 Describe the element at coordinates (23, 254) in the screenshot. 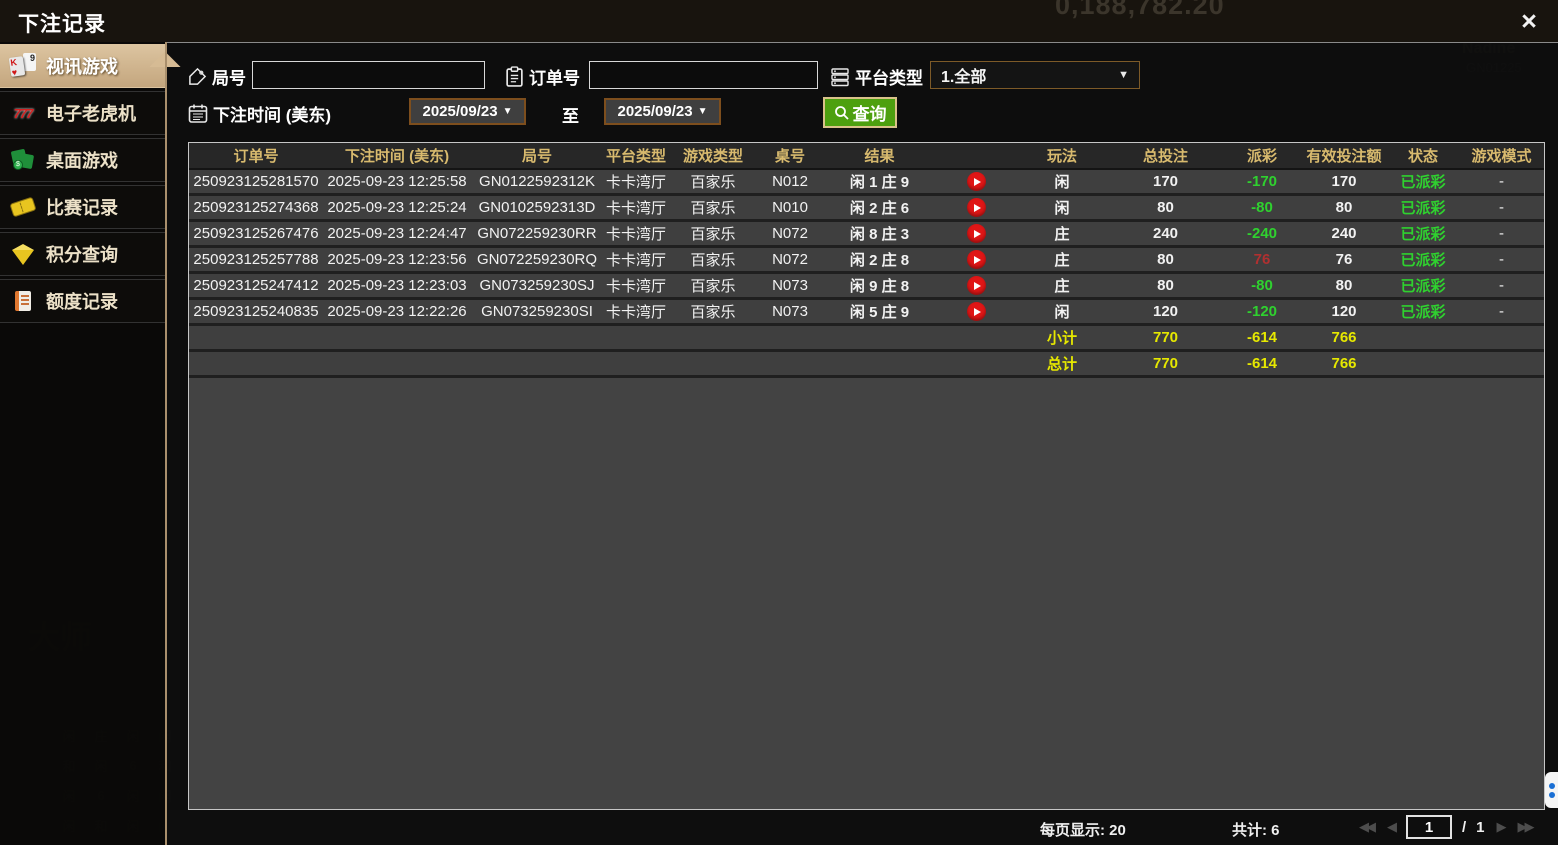

I see `diamond-icon` at that location.